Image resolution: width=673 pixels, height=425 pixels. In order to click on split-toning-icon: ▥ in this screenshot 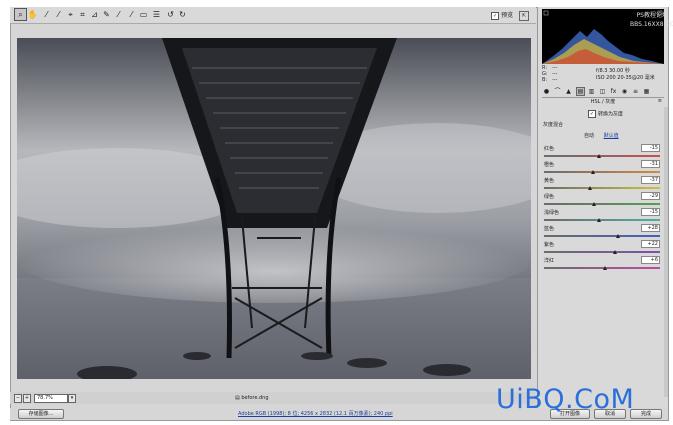, I will do `click(591, 91)`.